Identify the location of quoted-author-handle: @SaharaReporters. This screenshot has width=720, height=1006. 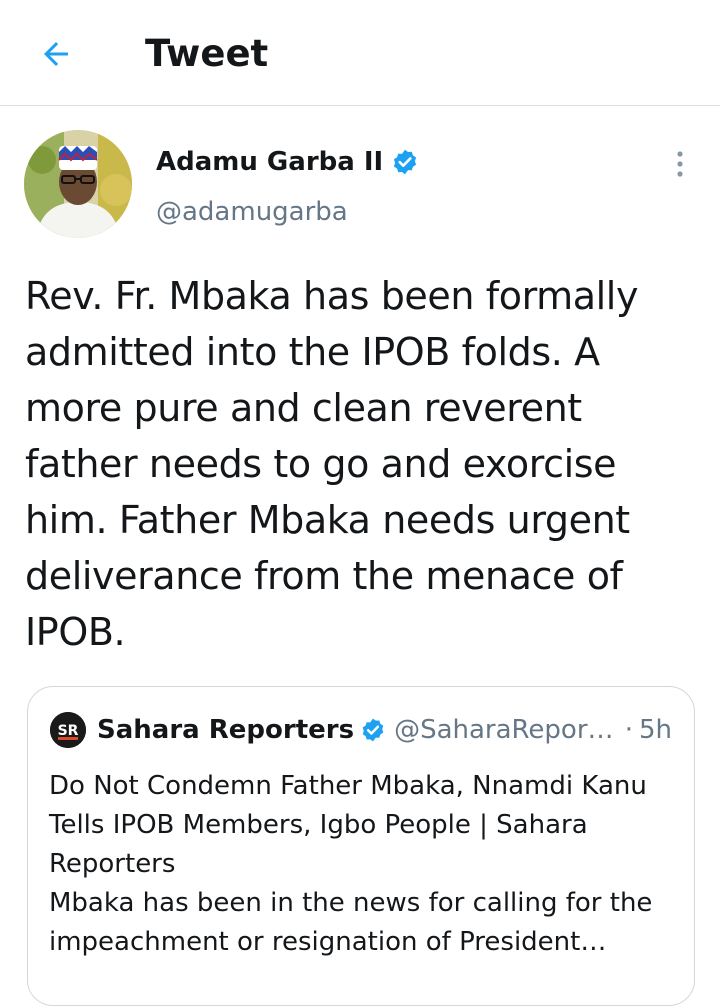
(504, 730).